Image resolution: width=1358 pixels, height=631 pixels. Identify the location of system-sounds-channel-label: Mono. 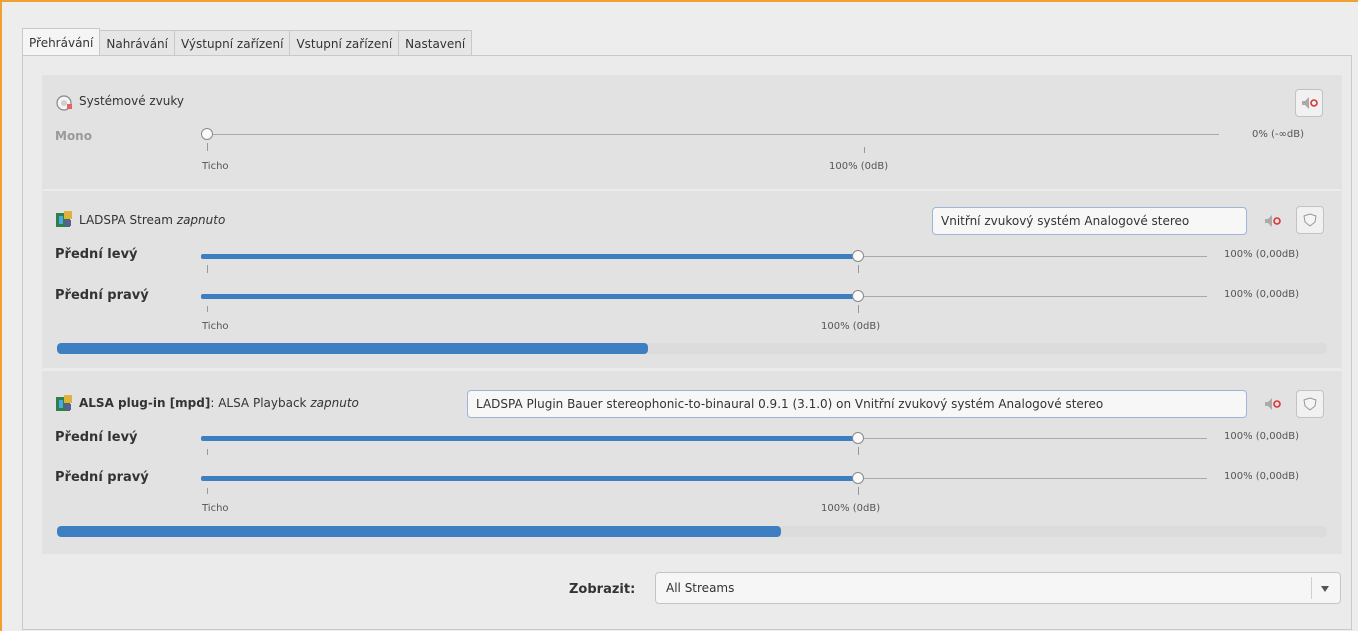
(73, 136).